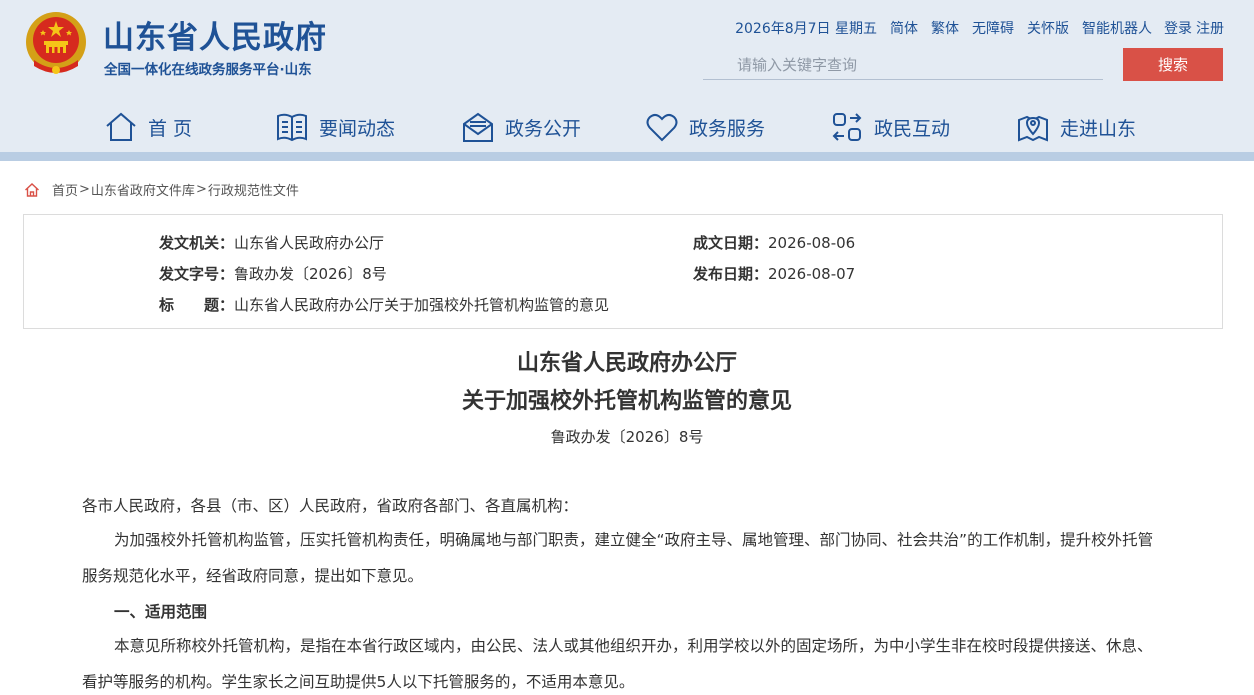 This screenshot has height=695, width=1254. Describe the element at coordinates (1117, 28) in the screenshot. I see `smart-robot-link: 智能机器人` at that location.